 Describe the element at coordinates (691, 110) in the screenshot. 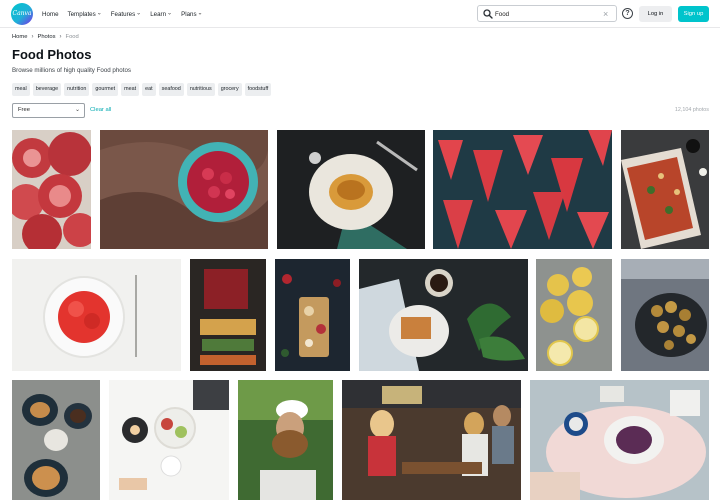

I see `result-count: 12,104 photos` at that location.